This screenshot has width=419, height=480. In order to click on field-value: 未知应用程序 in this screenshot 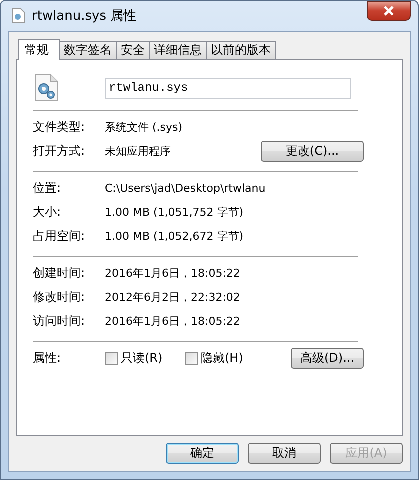, I will do `click(138, 151)`.